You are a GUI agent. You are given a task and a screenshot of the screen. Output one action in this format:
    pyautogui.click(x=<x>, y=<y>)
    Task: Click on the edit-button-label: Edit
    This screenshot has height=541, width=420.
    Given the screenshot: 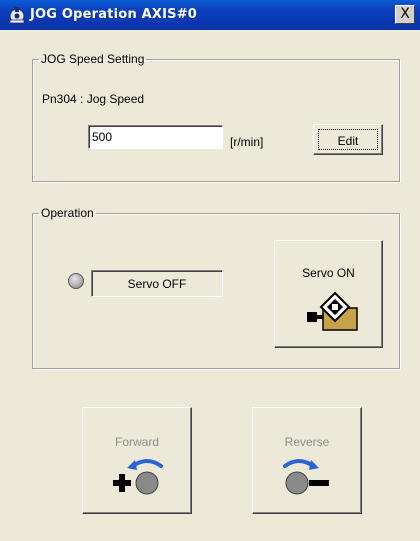 What is the action you would take?
    pyautogui.click(x=348, y=141)
    